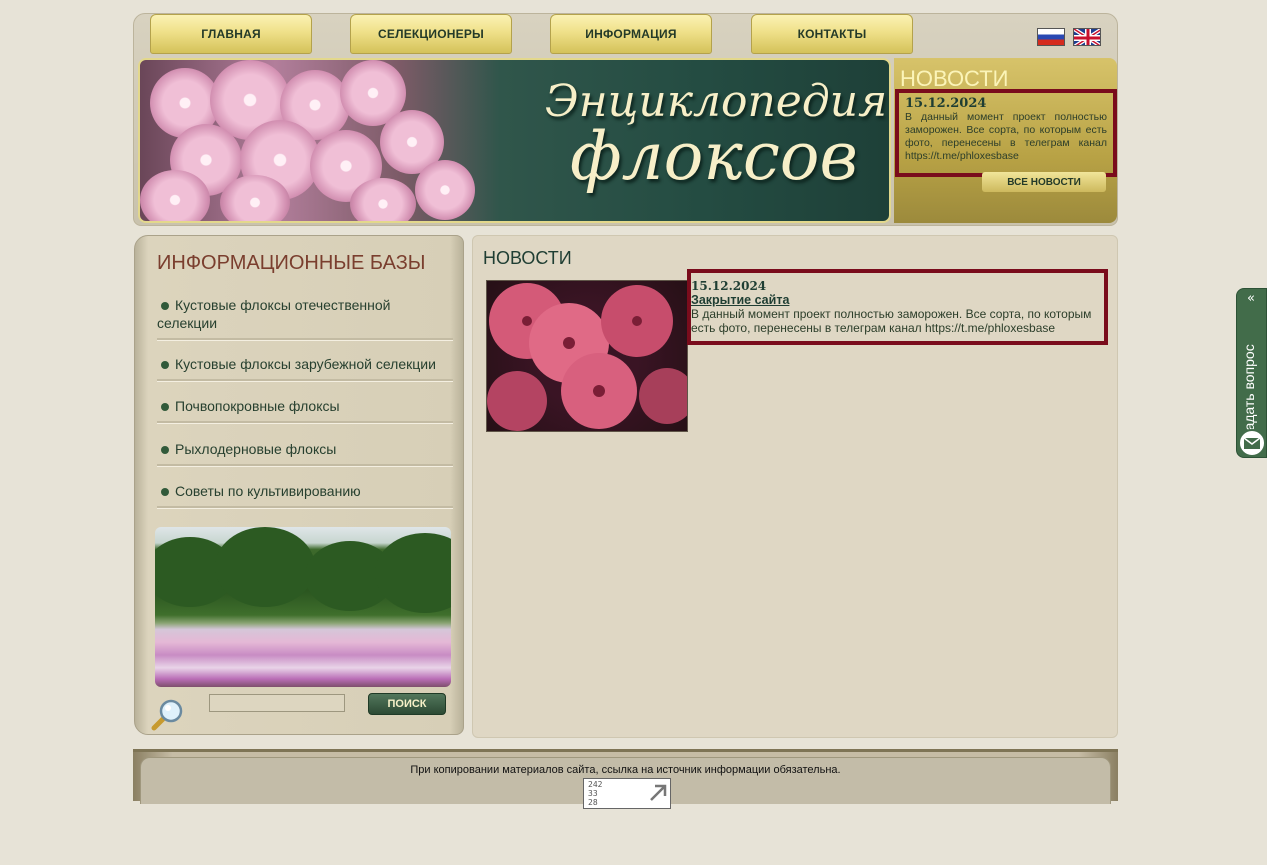 This screenshot has height=865, width=1267. What do you see at coordinates (231, 34) in the screenshot?
I see `nav-tab-home: ГЛАВНАЯ` at bounding box center [231, 34].